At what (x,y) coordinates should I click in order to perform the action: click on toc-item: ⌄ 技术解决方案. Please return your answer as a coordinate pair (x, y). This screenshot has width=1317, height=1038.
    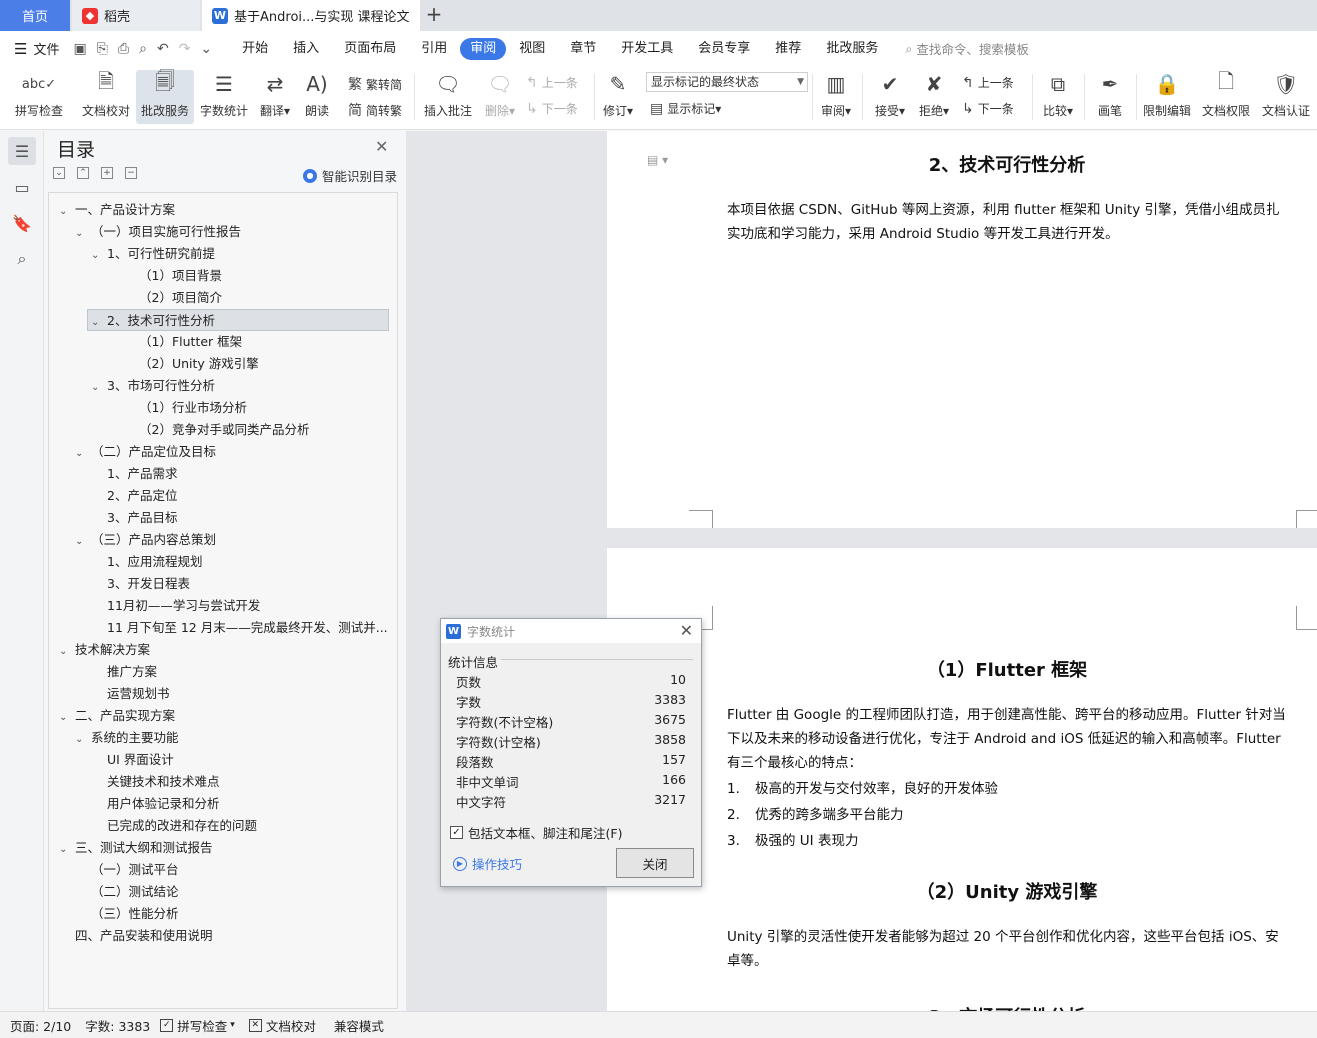
    Looking at the image, I should click on (224, 650).